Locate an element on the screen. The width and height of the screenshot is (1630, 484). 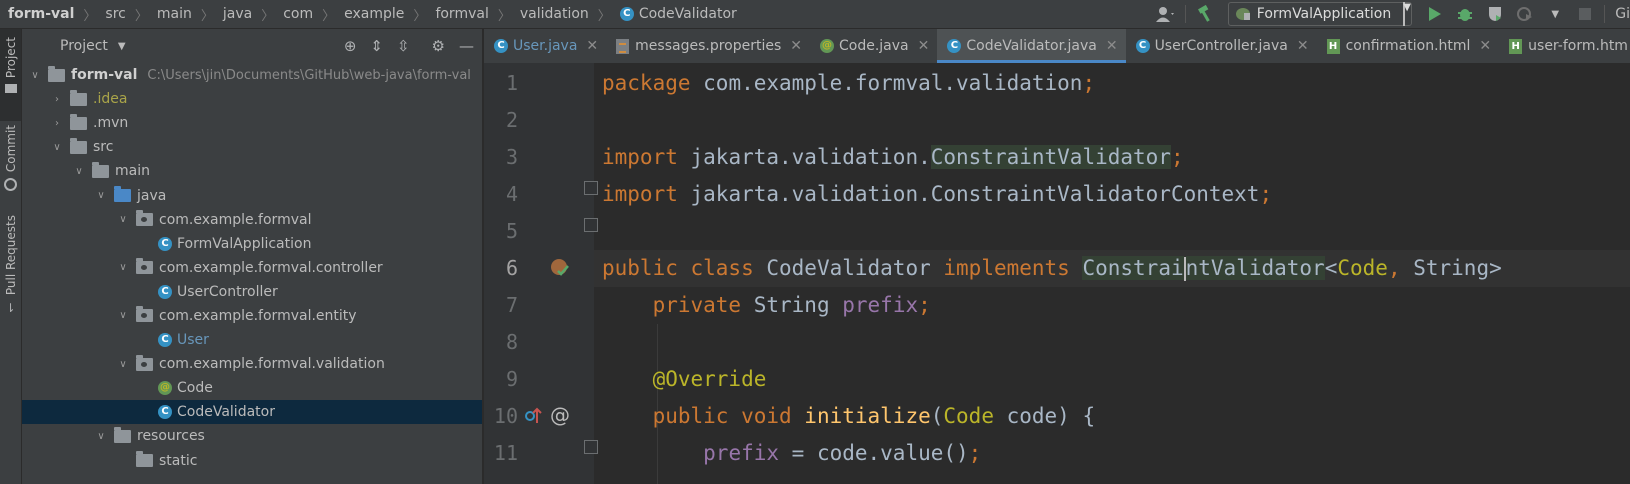
tab-codevalidator-java: C CodeValidator.java ✕ is located at coordinates (1031, 46).